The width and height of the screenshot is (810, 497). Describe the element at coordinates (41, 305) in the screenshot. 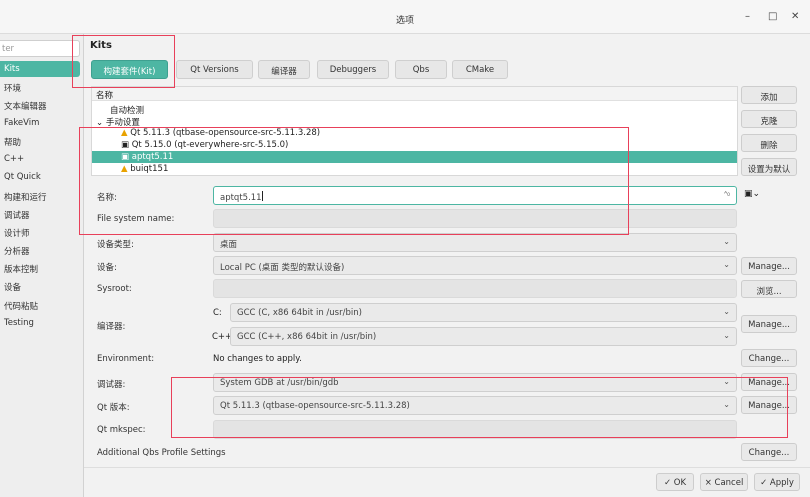

I see `sidebar-item-code-paste: 代码粘贴` at that location.